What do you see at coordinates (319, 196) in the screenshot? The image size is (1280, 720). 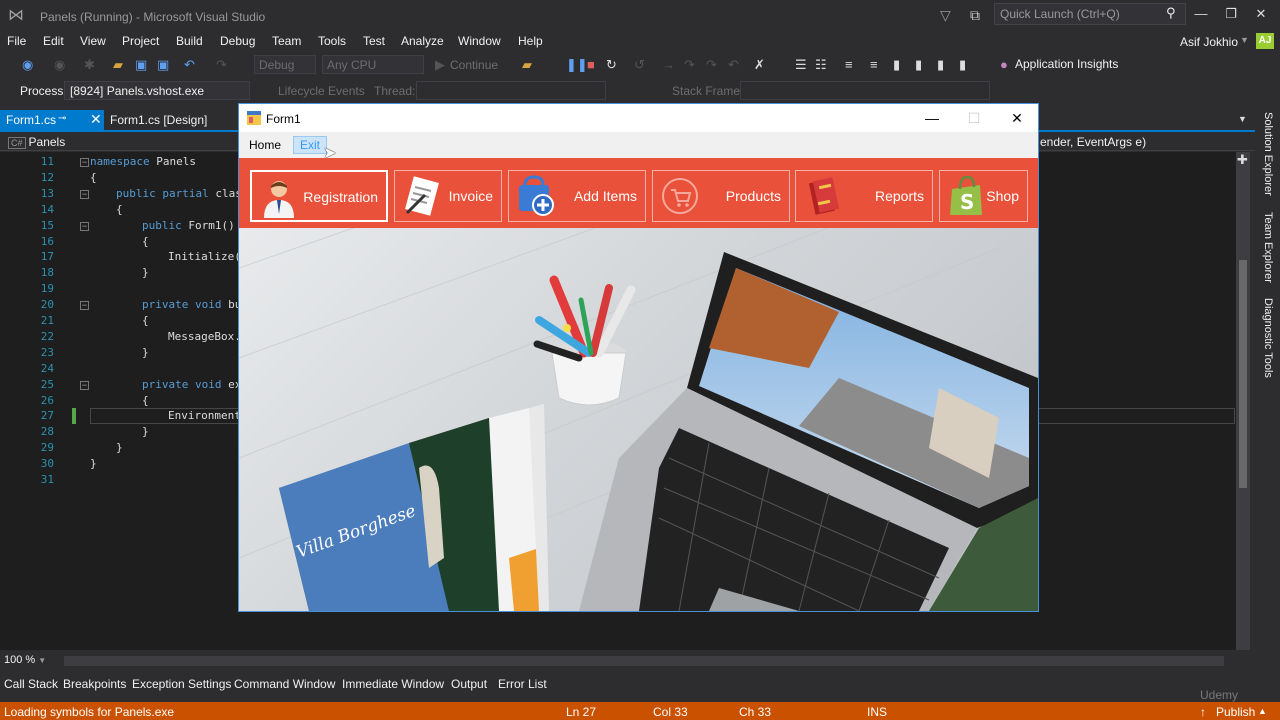 I see `registration-button: Registration` at bounding box center [319, 196].